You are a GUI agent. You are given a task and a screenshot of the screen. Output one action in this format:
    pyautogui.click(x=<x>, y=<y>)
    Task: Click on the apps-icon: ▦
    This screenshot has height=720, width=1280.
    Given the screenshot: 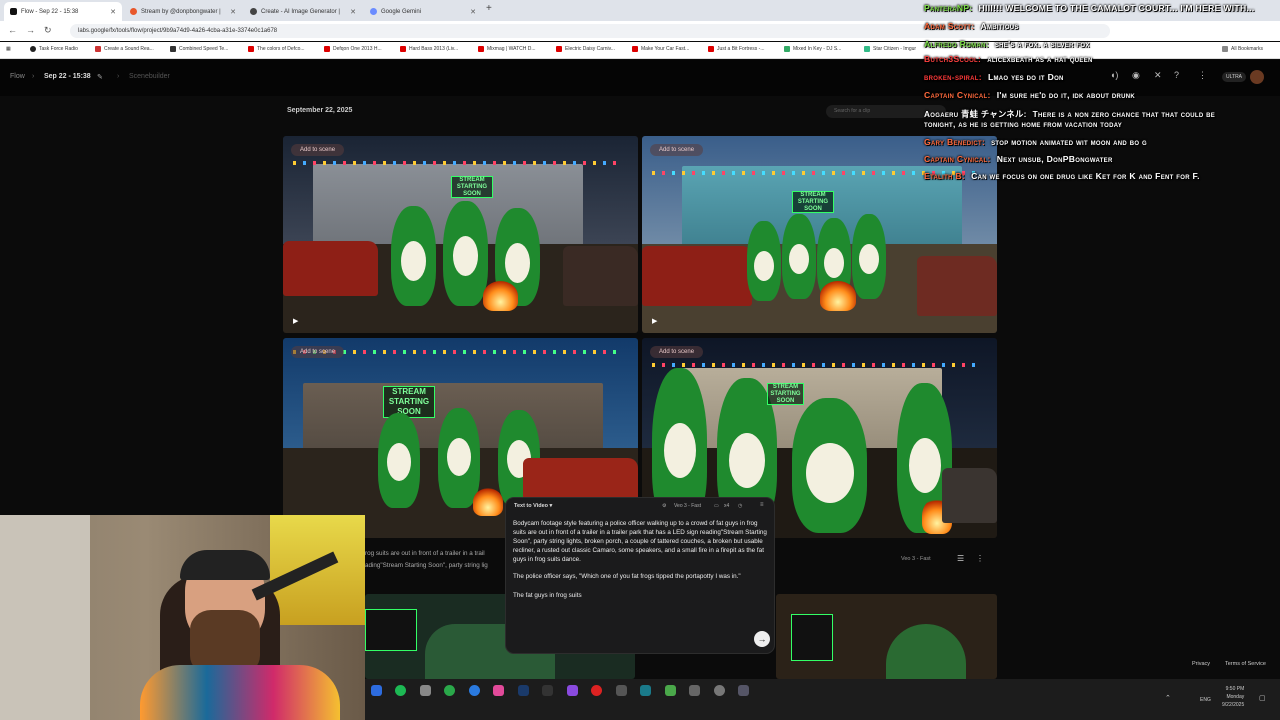 What is the action you would take?
    pyautogui.click(x=8, y=49)
    